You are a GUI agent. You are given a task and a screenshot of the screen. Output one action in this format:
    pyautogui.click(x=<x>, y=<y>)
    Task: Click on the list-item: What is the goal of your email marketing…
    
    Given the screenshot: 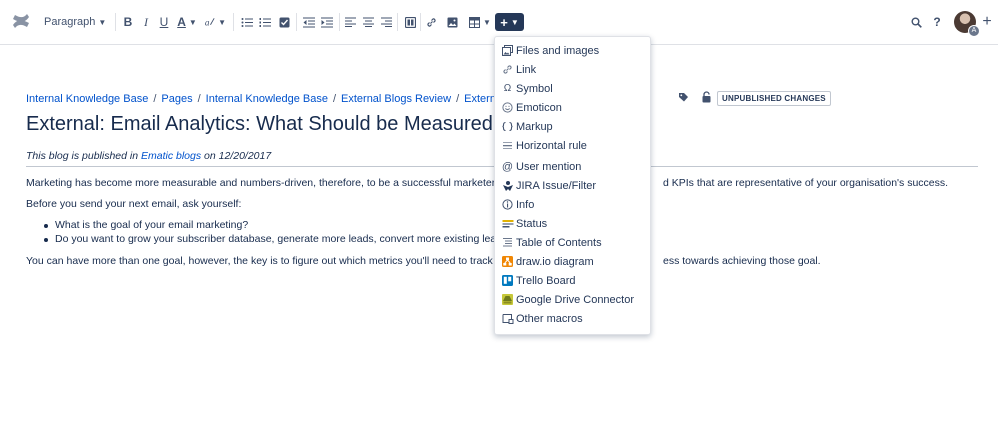 What is the action you would take?
    pyautogui.click(x=151, y=225)
    